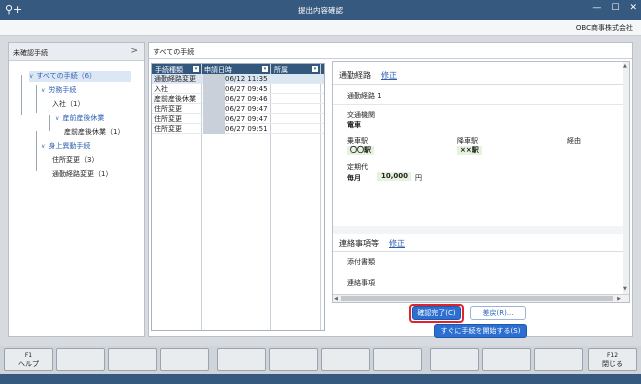 This screenshot has width=641, height=384. I want to click on table-row: 住所変更 06/27 09:51, so click(238, 129).